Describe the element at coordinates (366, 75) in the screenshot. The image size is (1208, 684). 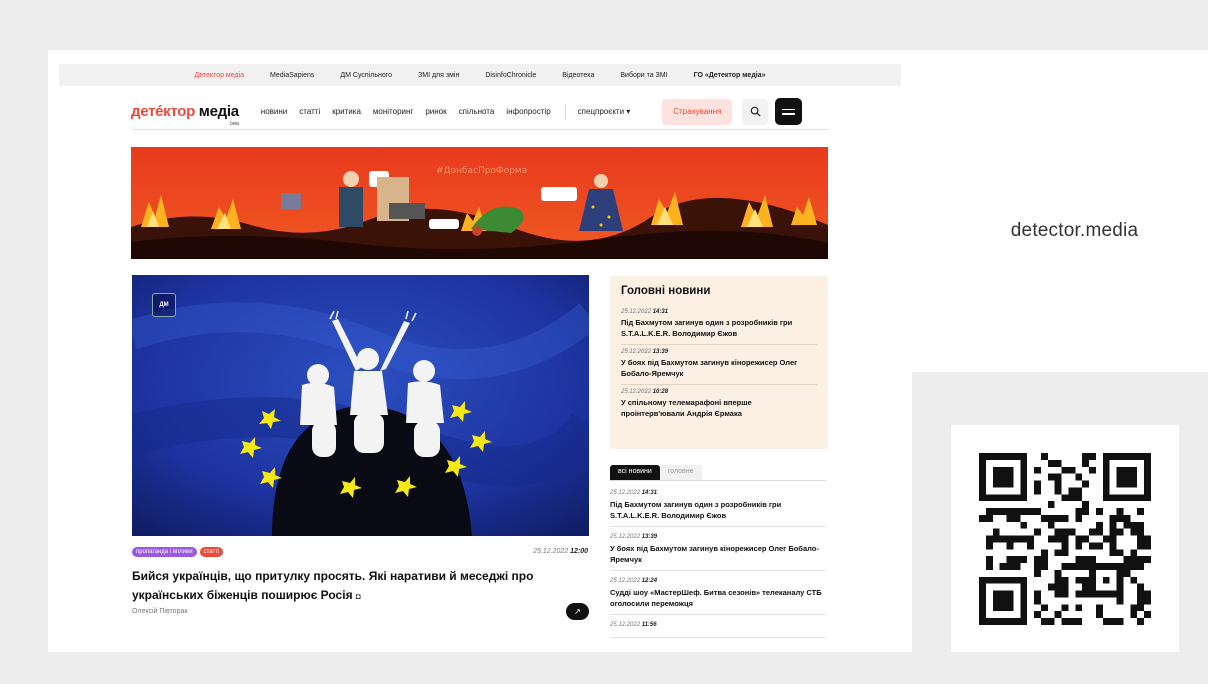
I see `top-link: ДМ Суспільного` at that location.